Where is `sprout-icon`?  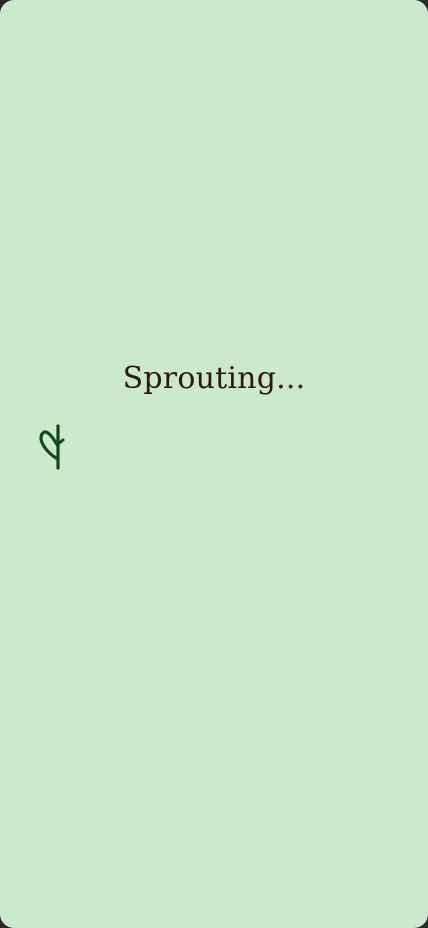
sprout-icon is located at coordinates (54, 448).